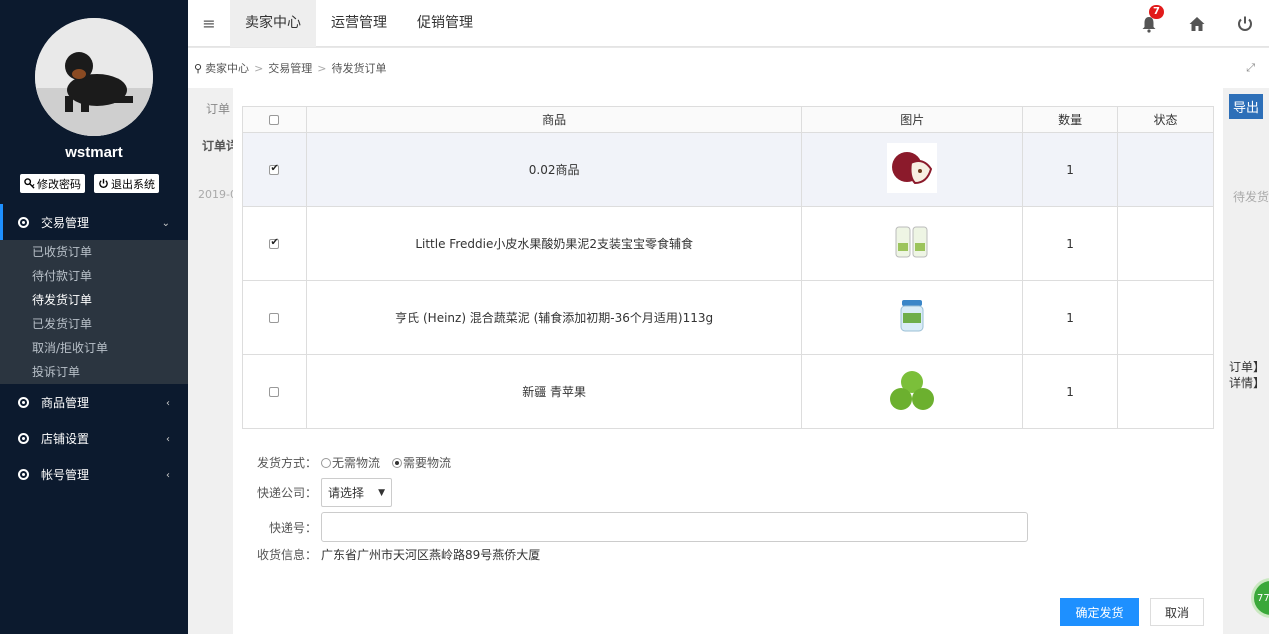 This screenshot has height=634, width=1269. What do you see at coordinates (209, 23) in the screenshot?
I see `menu-toggle-icon: ≡` at bounding box center [209, 23].